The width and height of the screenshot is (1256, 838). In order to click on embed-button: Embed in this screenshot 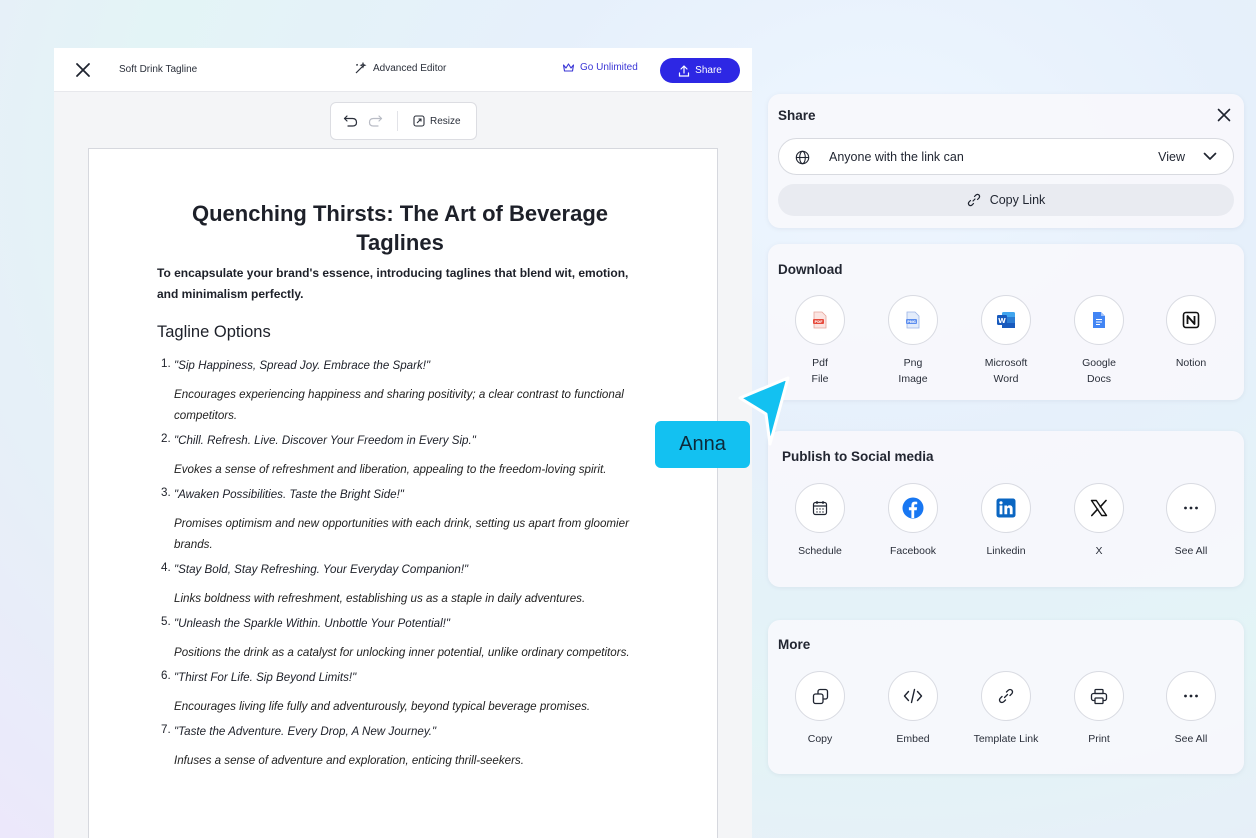, I will do `click(913, 709)`.